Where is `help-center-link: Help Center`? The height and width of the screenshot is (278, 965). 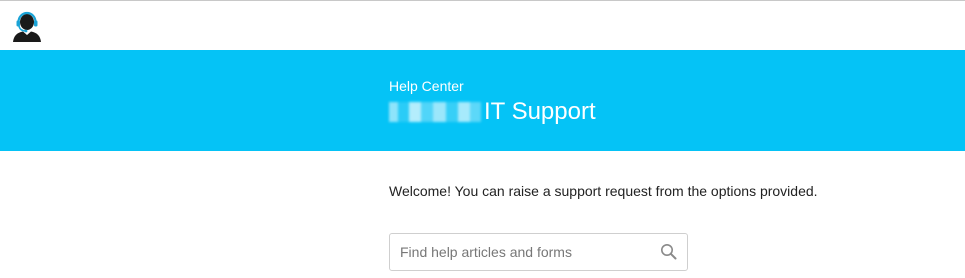 help-center-link: Help Center is located at coordinates (426, 86).